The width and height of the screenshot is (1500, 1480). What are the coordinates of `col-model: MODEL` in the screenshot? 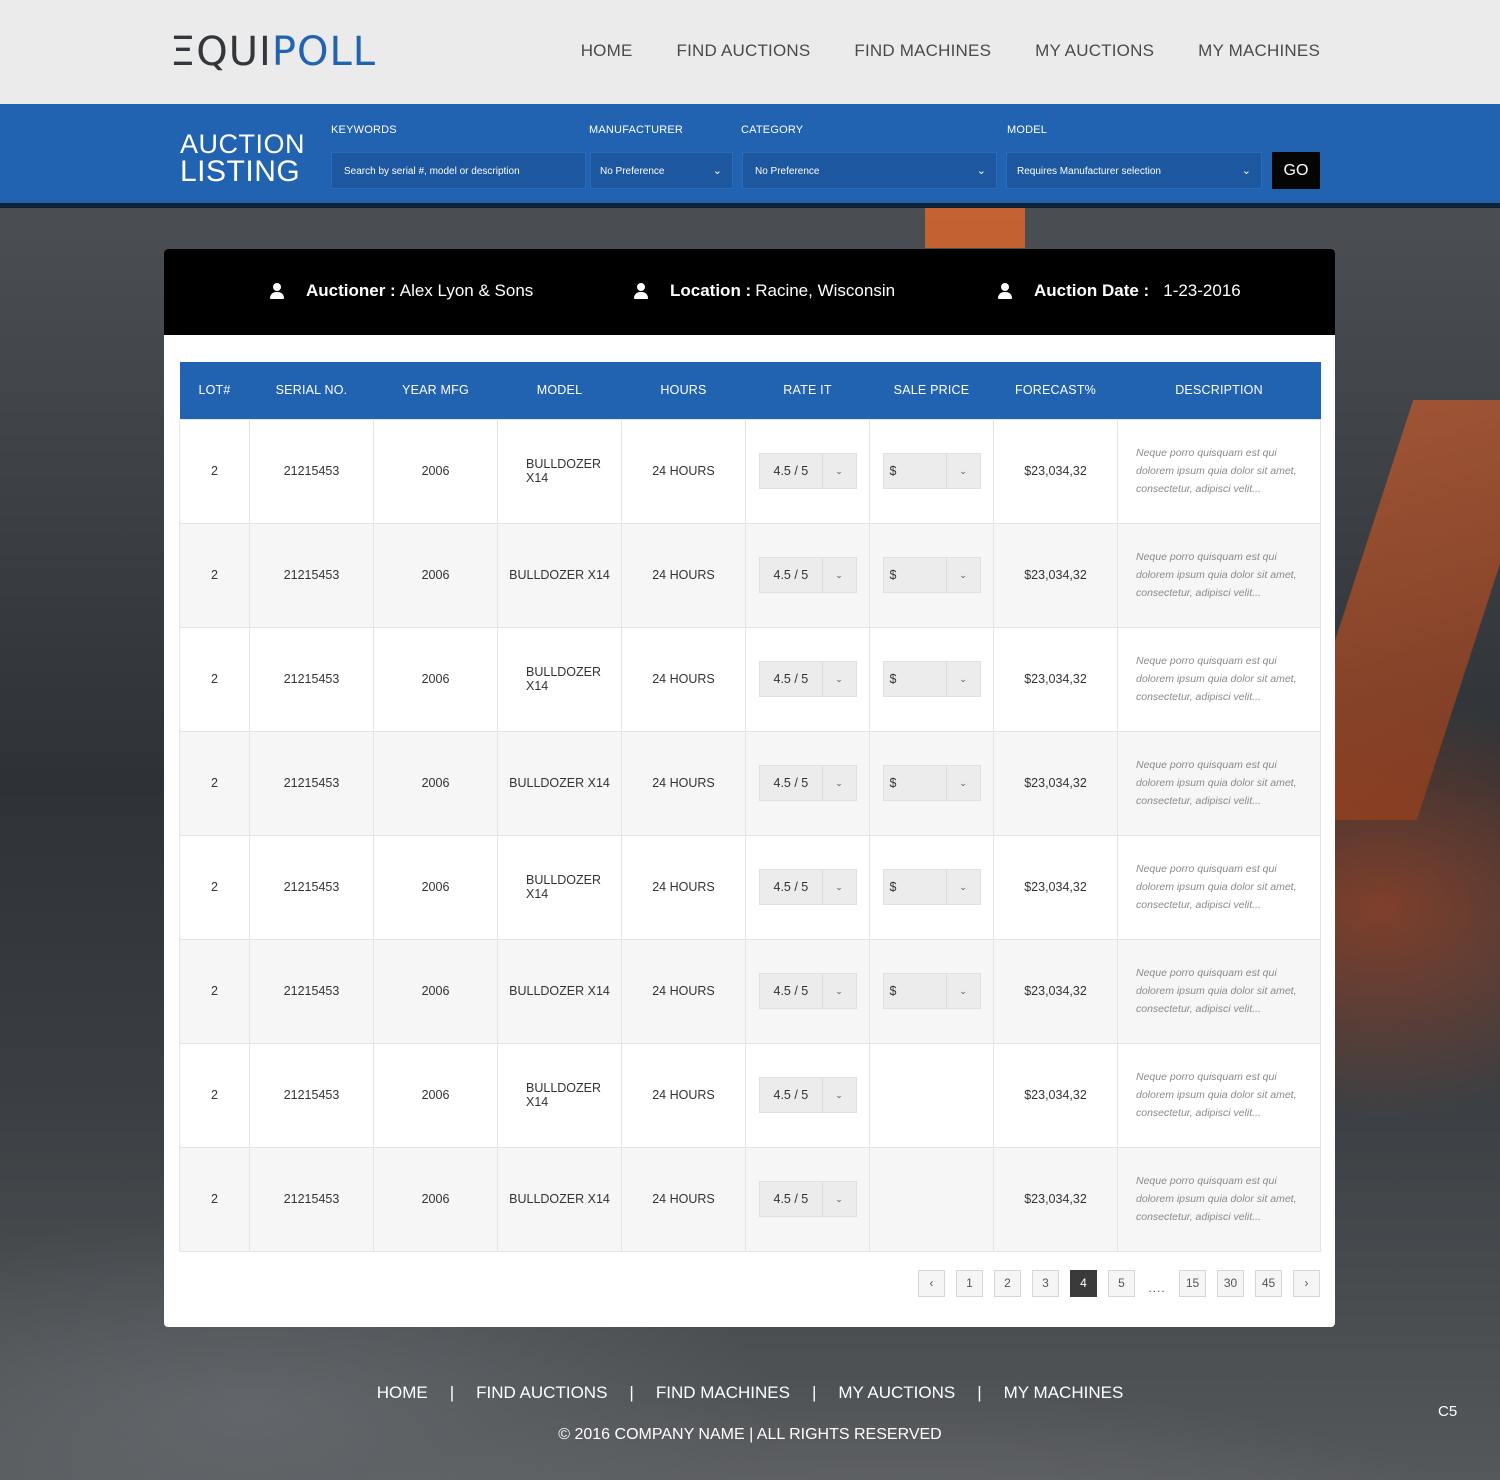 It's located at (559, 390).